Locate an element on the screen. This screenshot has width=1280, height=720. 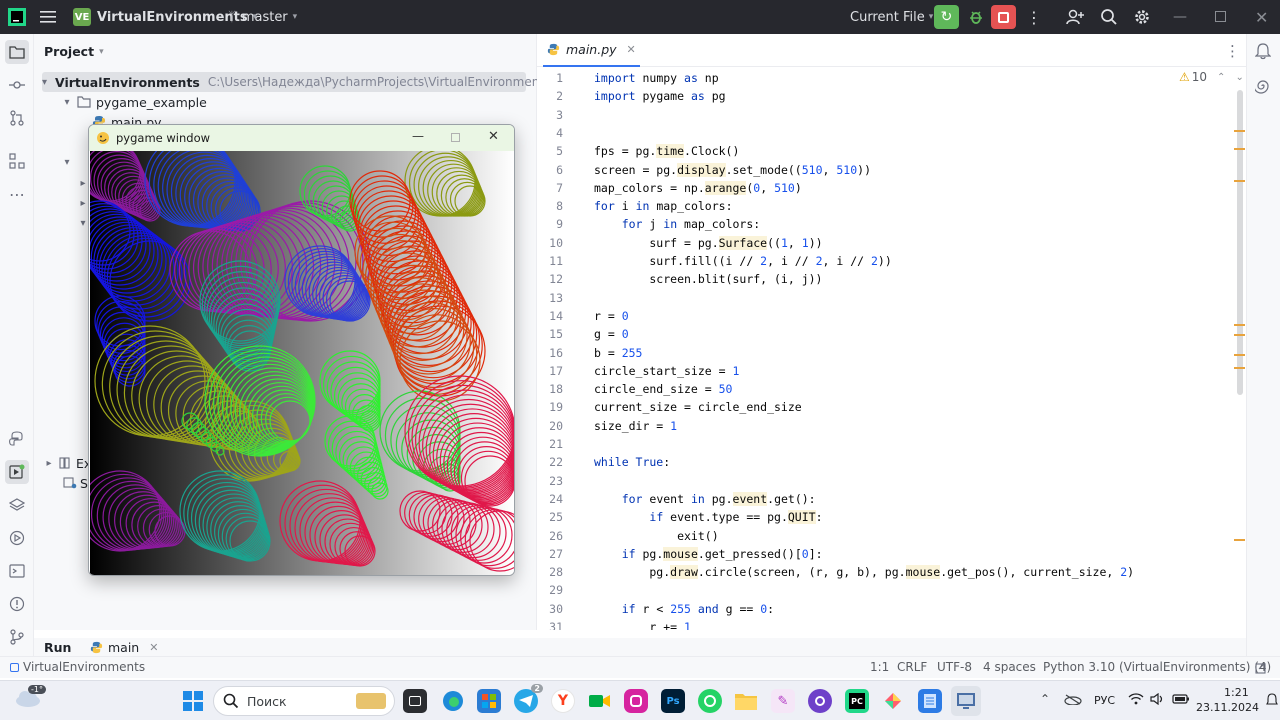
pygame-window-titlebar: pygame window — ✕ is located at coordinates (301, 138).